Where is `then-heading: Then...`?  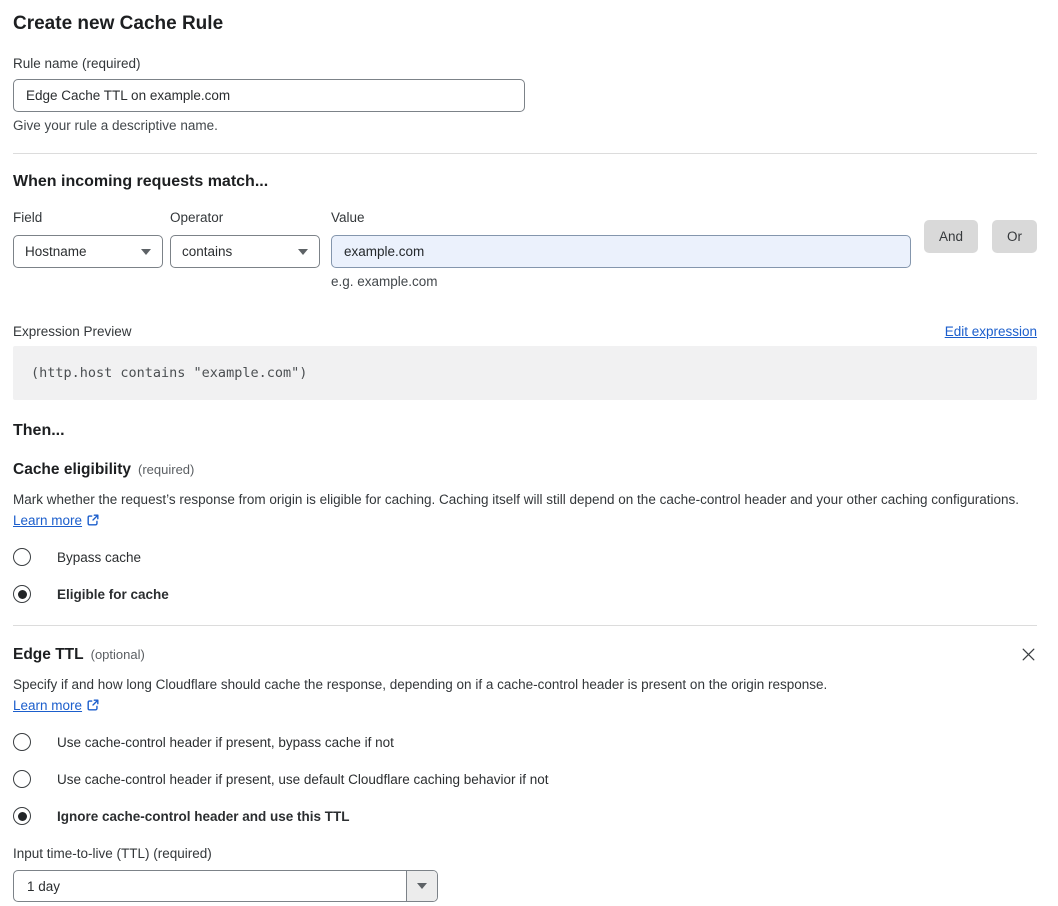 then-heading: Then... is located at coordinates (39, 430).